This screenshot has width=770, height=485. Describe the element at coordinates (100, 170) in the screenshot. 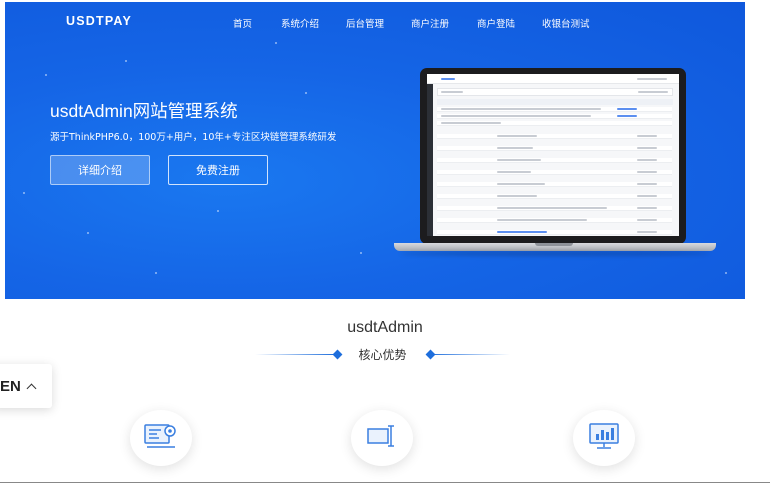

I see `detail-intro-button: 详细介绍` at that location.